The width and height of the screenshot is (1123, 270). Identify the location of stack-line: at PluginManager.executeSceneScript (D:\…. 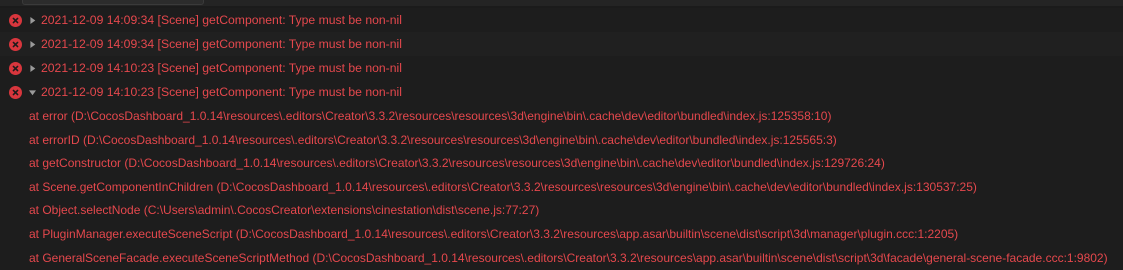
(494, 233).